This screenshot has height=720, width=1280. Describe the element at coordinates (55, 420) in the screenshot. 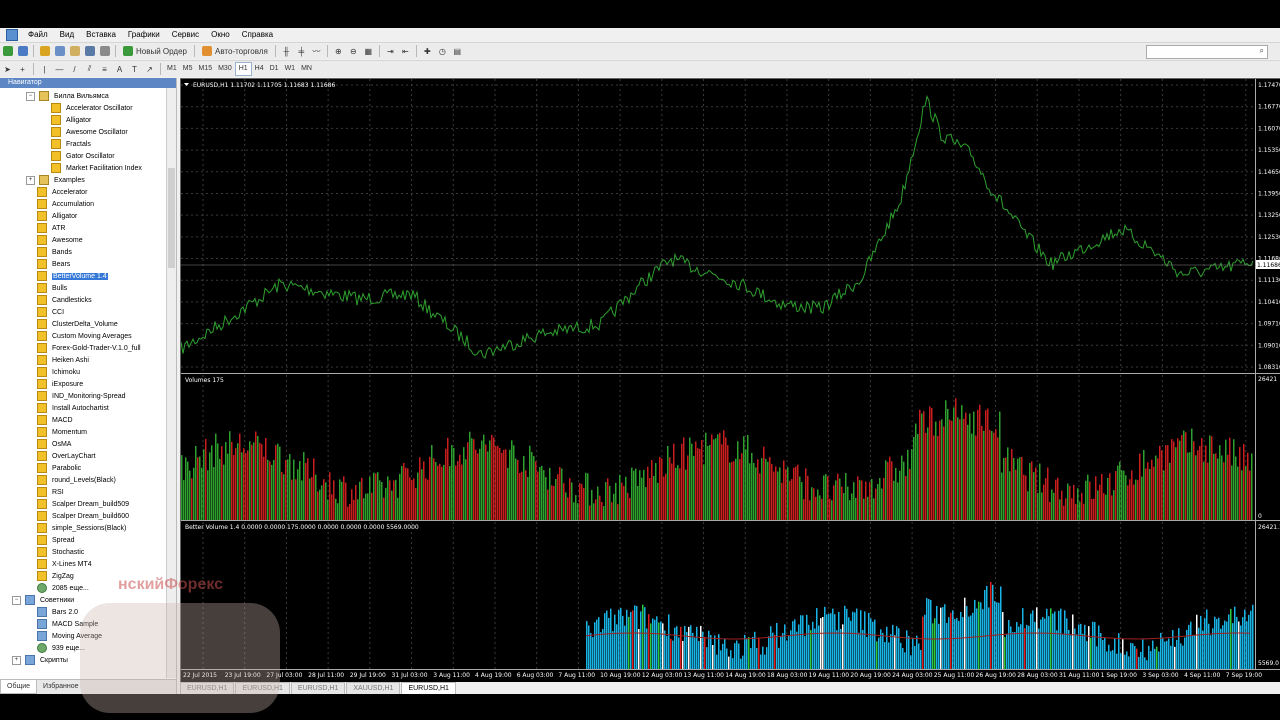

I see `navigator-item: MACD` at that location.